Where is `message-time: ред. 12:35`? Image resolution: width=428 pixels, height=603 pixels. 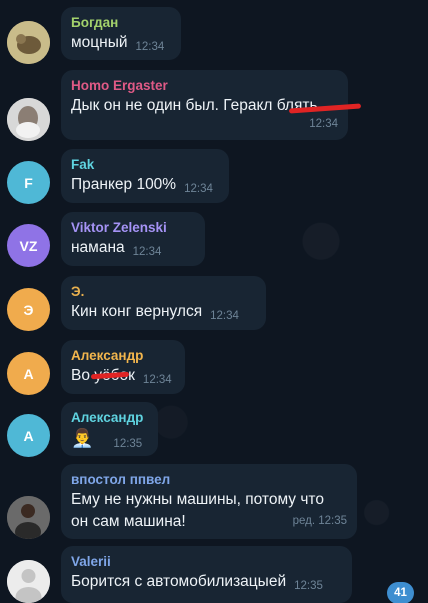 message-time: ред. 12:35 is located at coordinates (319, 521).